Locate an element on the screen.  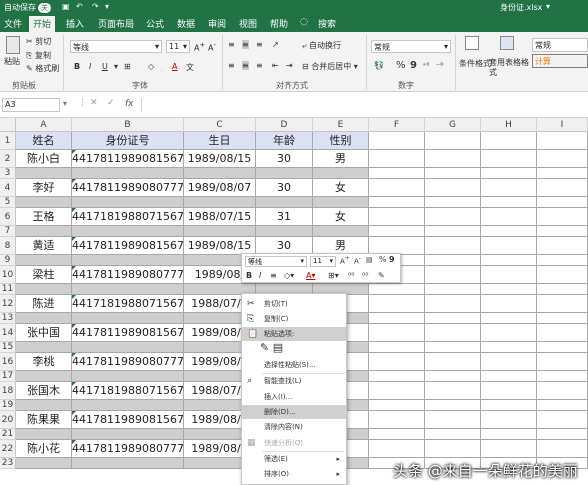
age-cell: 30 is located at coordinates (284, 159).